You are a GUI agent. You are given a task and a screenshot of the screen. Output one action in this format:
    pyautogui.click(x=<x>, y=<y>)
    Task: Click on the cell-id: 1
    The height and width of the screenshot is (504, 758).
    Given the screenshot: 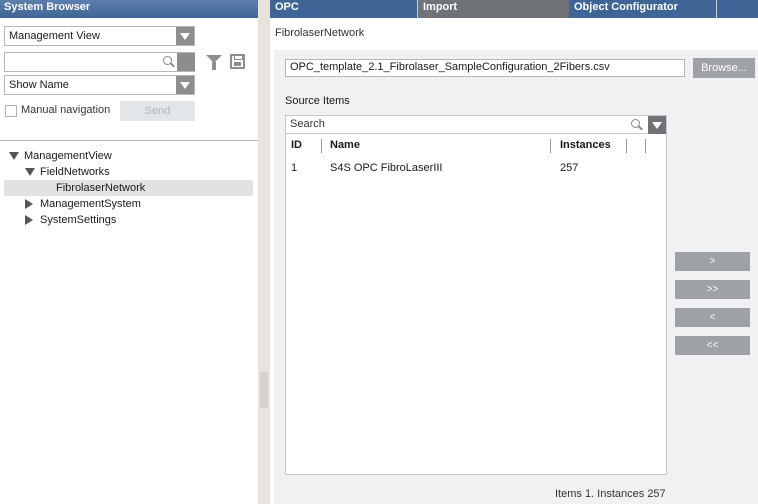 What is the action you would take?
    pyautogui.click(x=294, y=168)
    